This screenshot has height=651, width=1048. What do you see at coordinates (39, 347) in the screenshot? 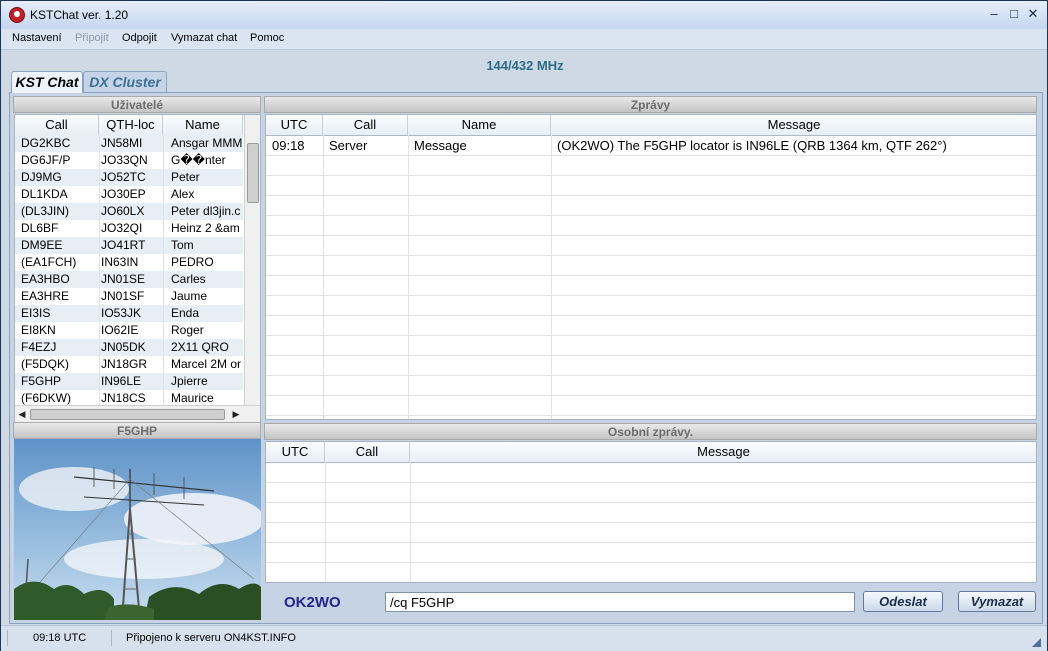
I see `cell-call: F4EZJ` at bounding box center [39, 347].